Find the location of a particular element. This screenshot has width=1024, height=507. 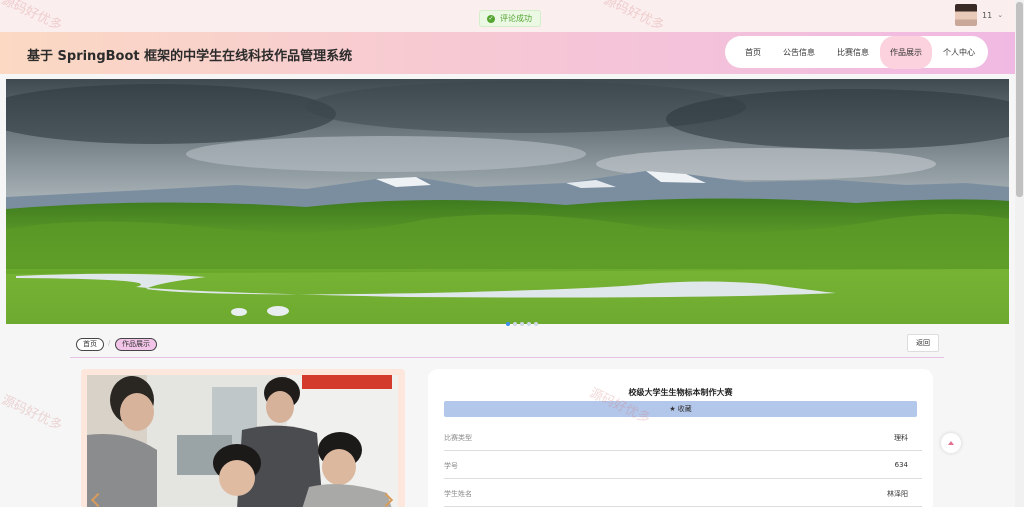

detail-row: 比赛类型 理科 is located at coordinates (683, 437).